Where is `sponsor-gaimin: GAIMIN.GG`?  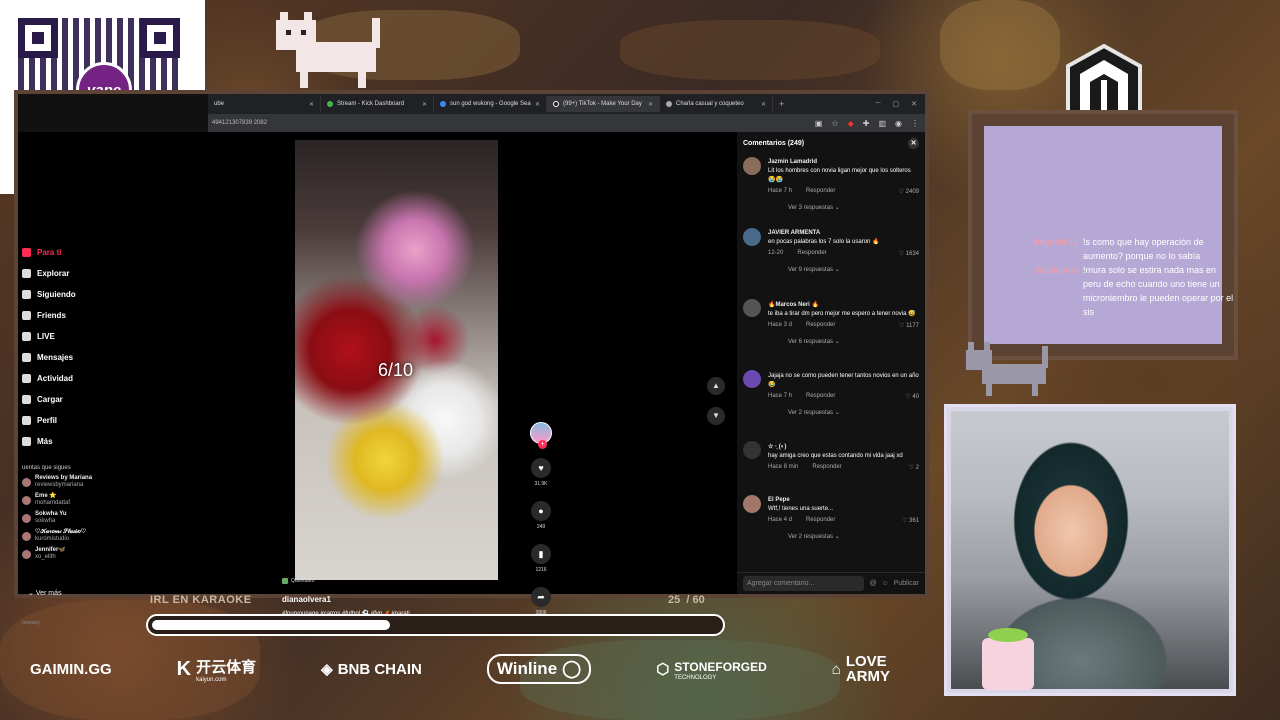 sponsor-gaimin: GAIMIN.GG is located at coordinates (71, 669).